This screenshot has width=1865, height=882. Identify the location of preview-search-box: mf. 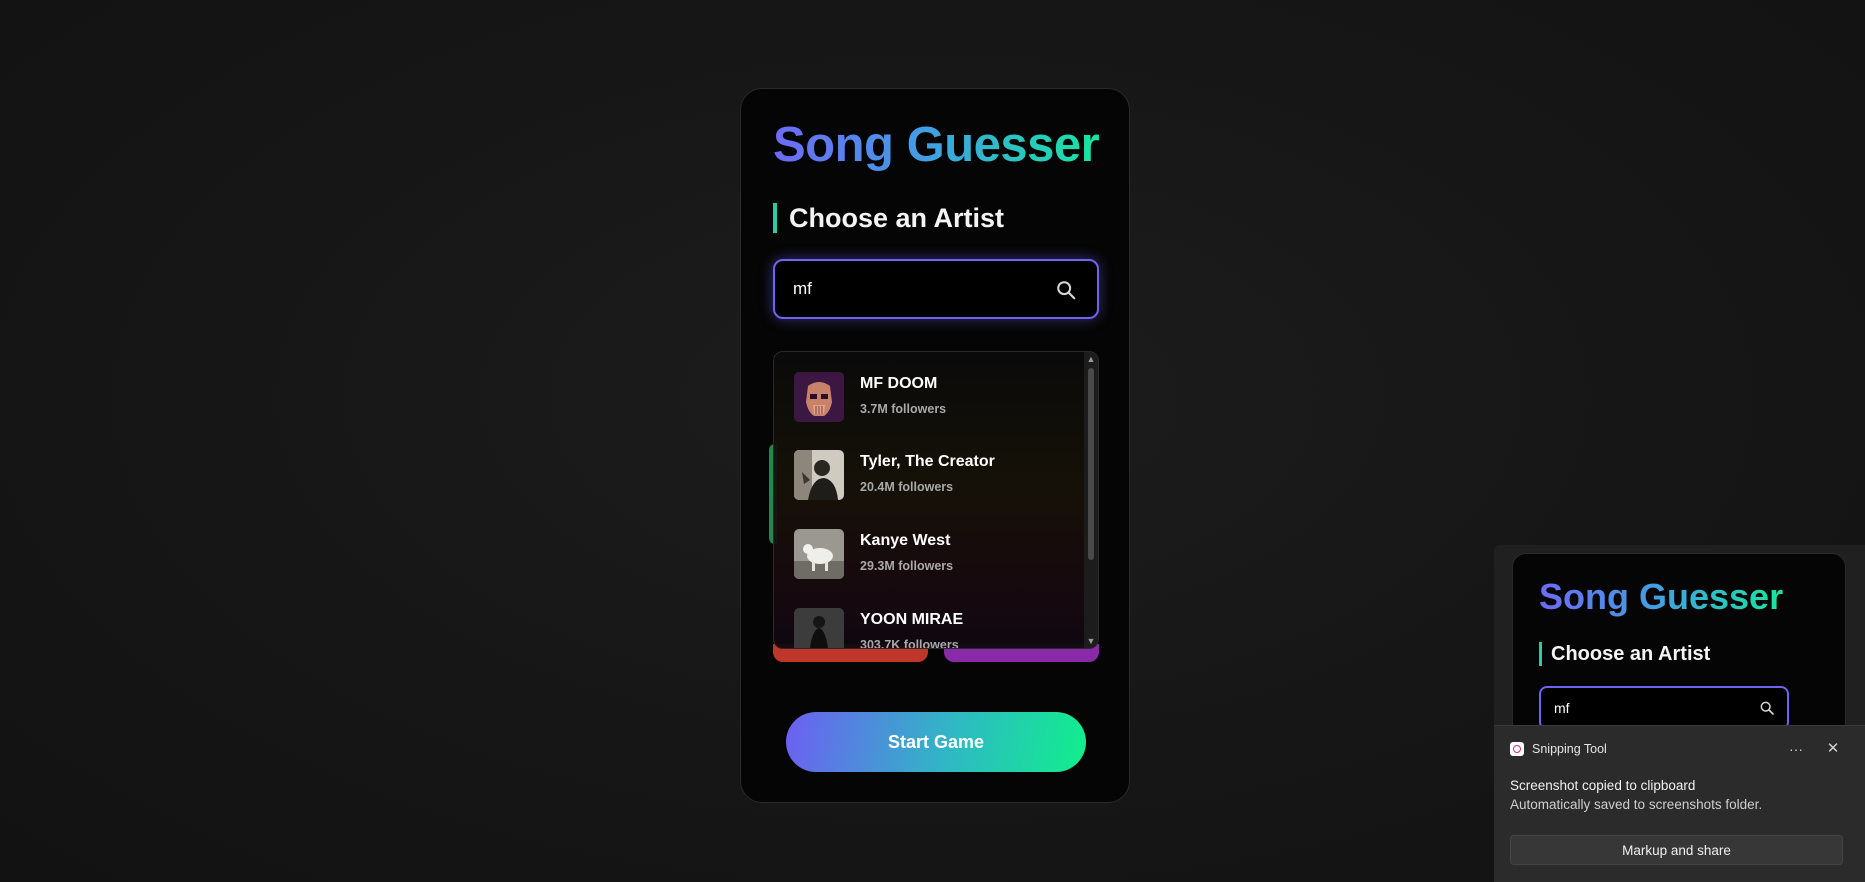
(1664, 708).